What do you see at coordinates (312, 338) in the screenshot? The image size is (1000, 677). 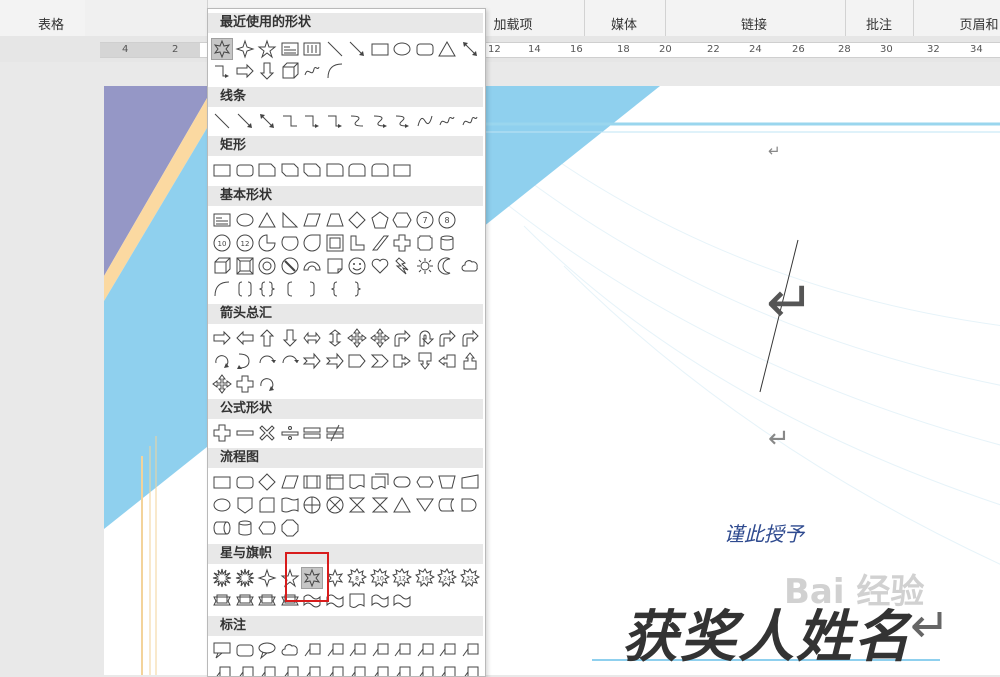 I see `shape-lrarrow-icon` at bounding box center [312, 338].